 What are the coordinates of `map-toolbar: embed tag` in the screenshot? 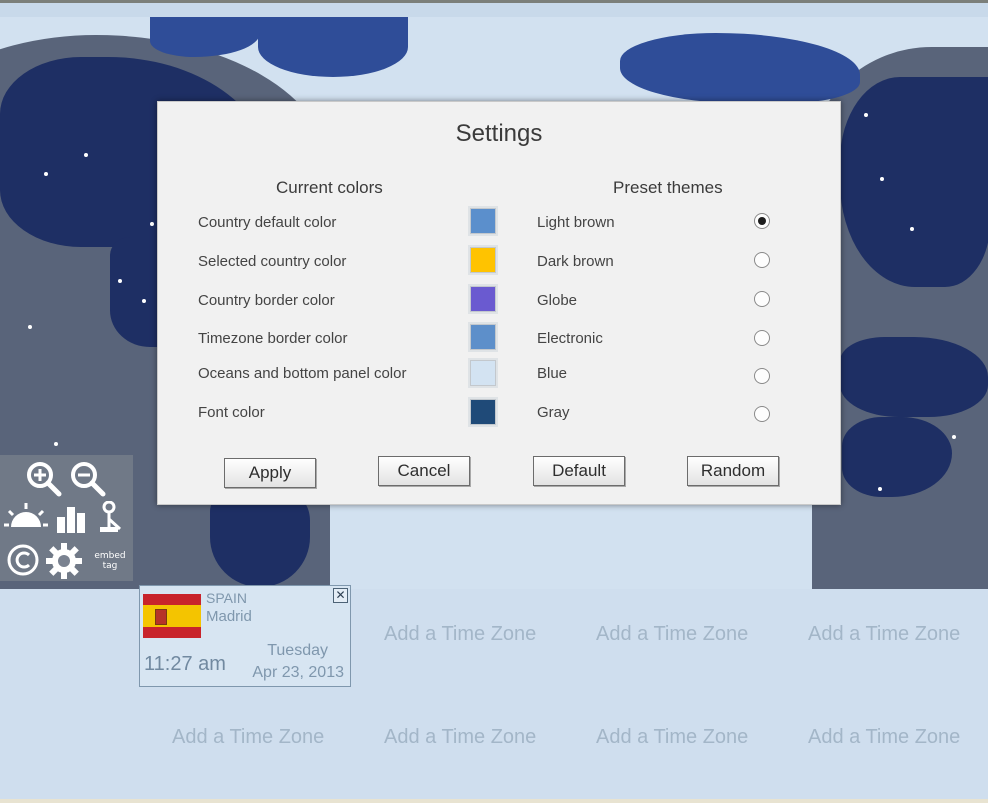 It's located at (66, 518).